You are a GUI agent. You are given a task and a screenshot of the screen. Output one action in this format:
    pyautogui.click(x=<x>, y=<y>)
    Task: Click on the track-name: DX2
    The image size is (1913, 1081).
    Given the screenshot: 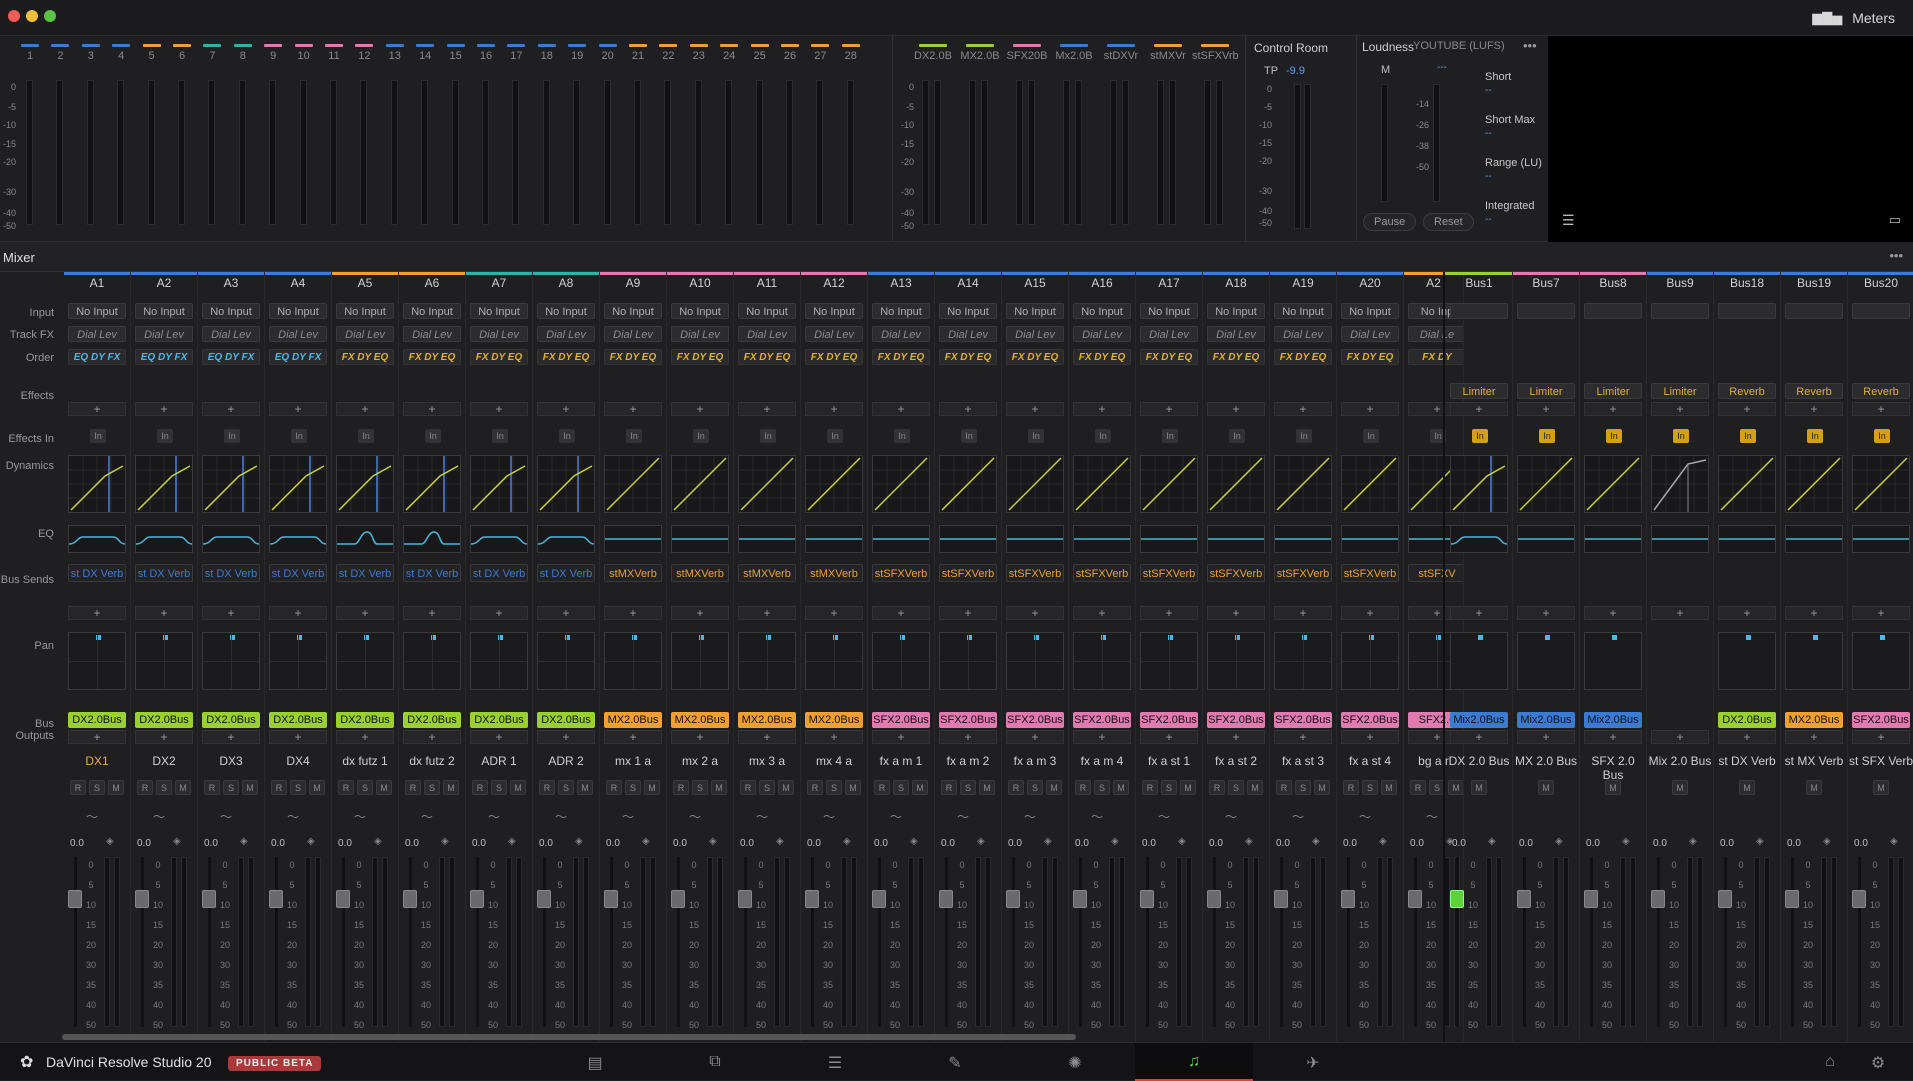 What is the action you would take?
    pyautogui.click(x=164, y=761)
    